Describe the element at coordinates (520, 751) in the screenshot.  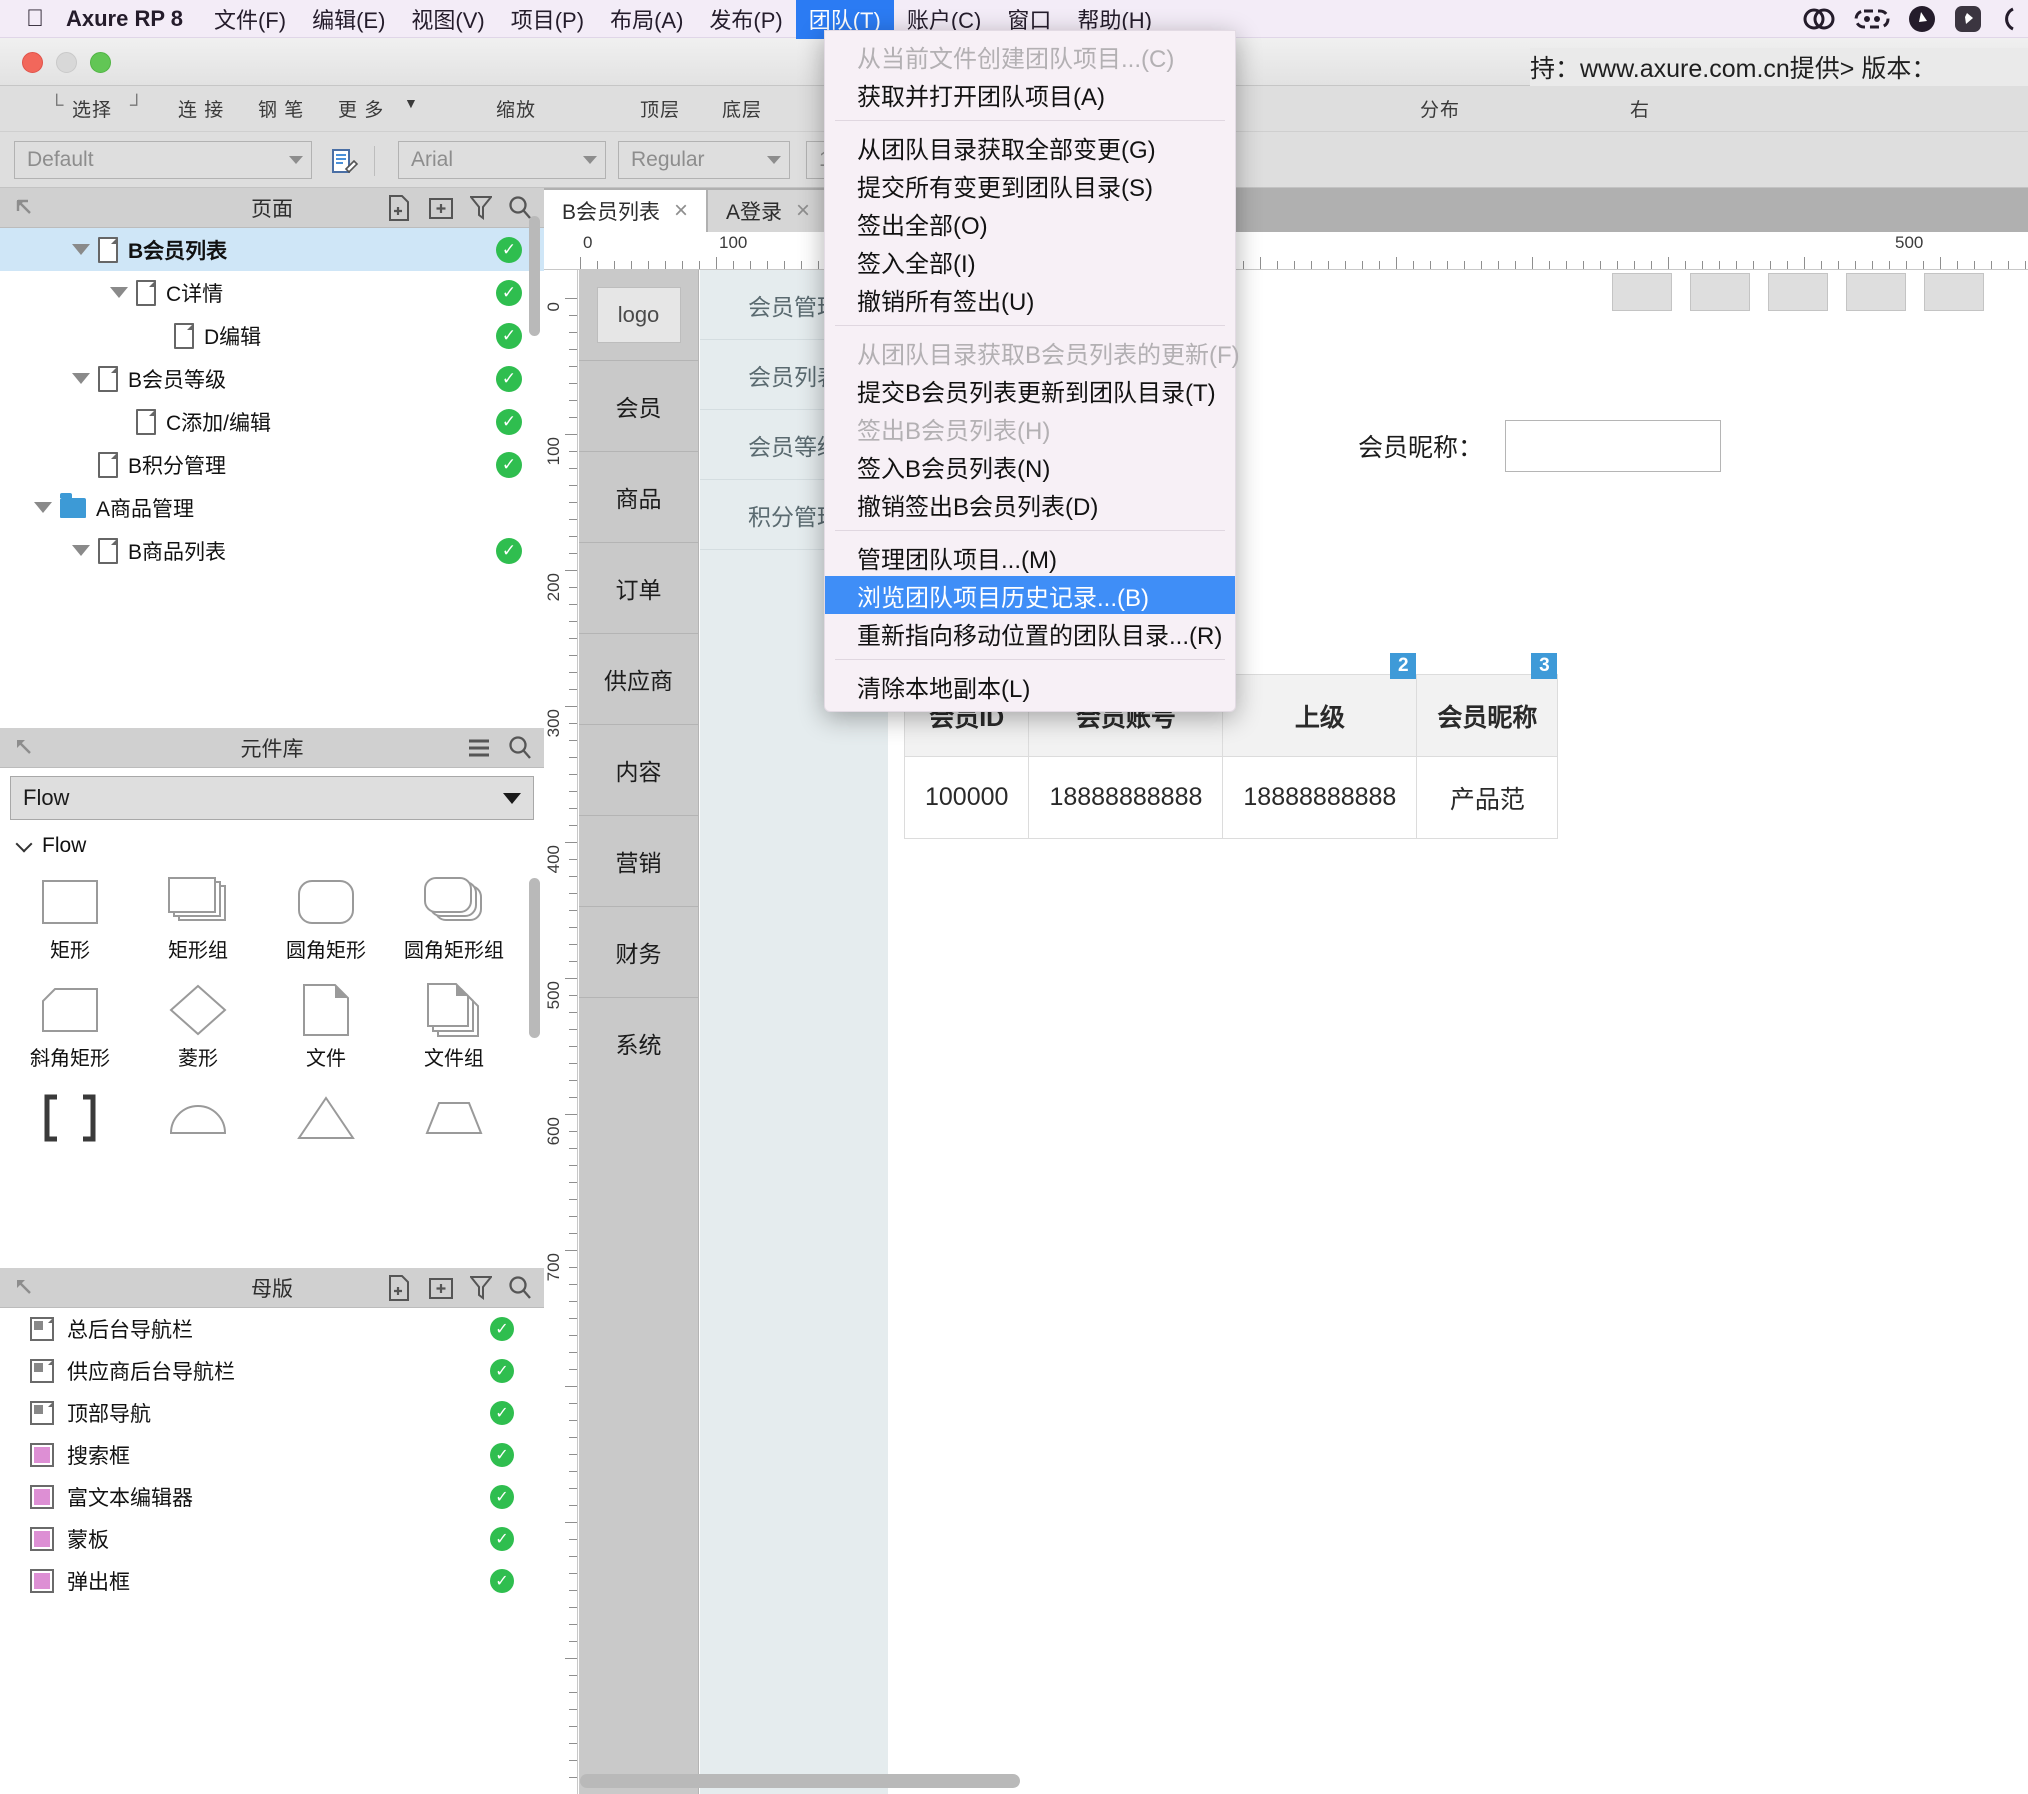
I see `search-icon` at that location.